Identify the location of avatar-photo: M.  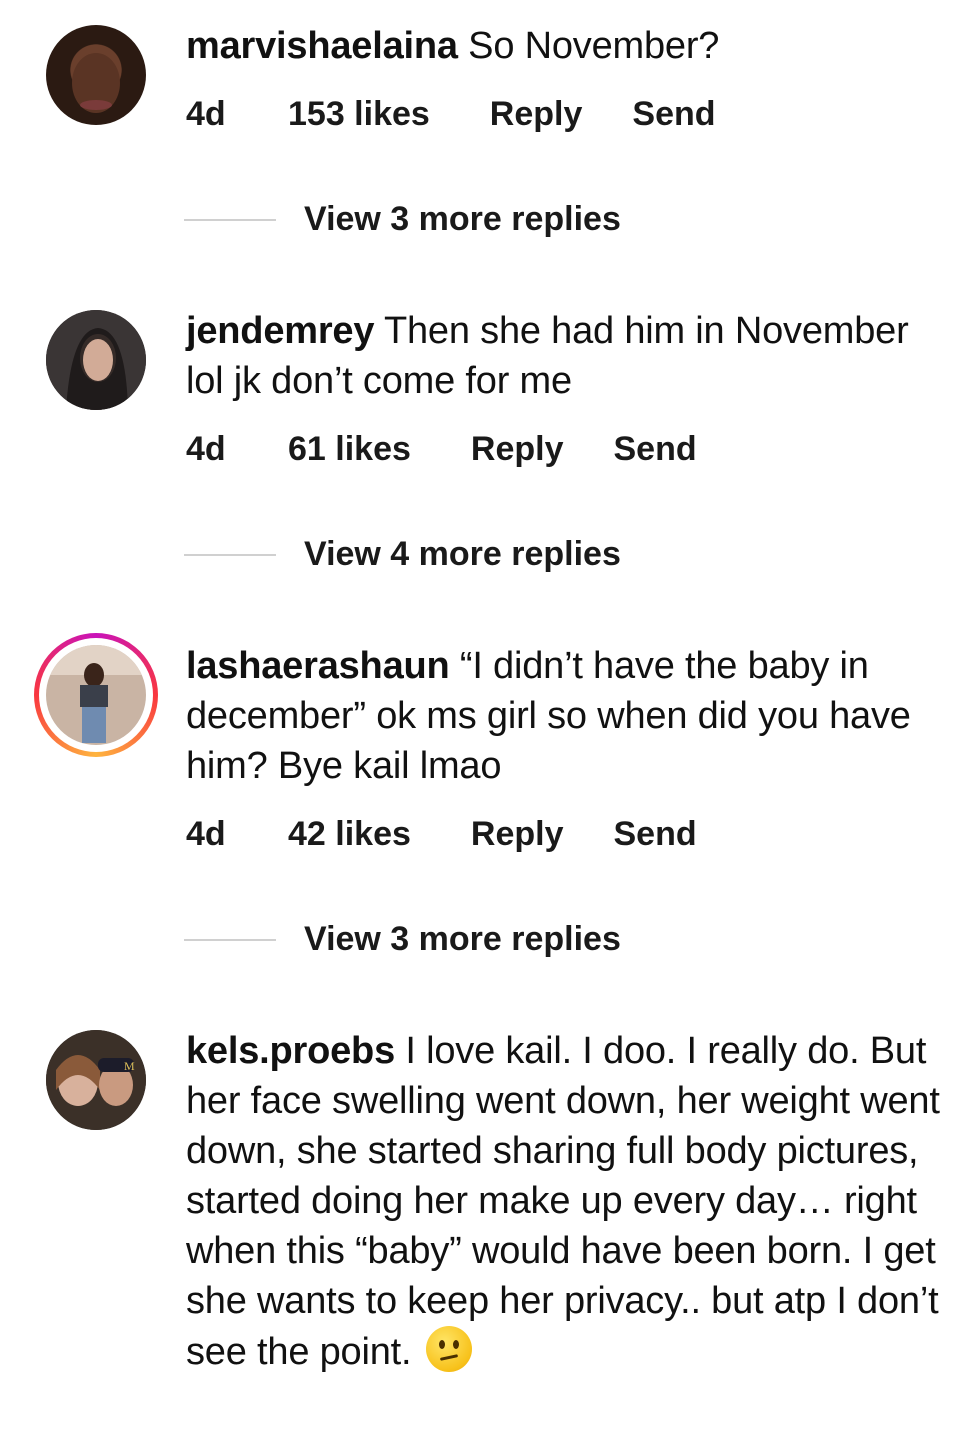
(96, 1080).